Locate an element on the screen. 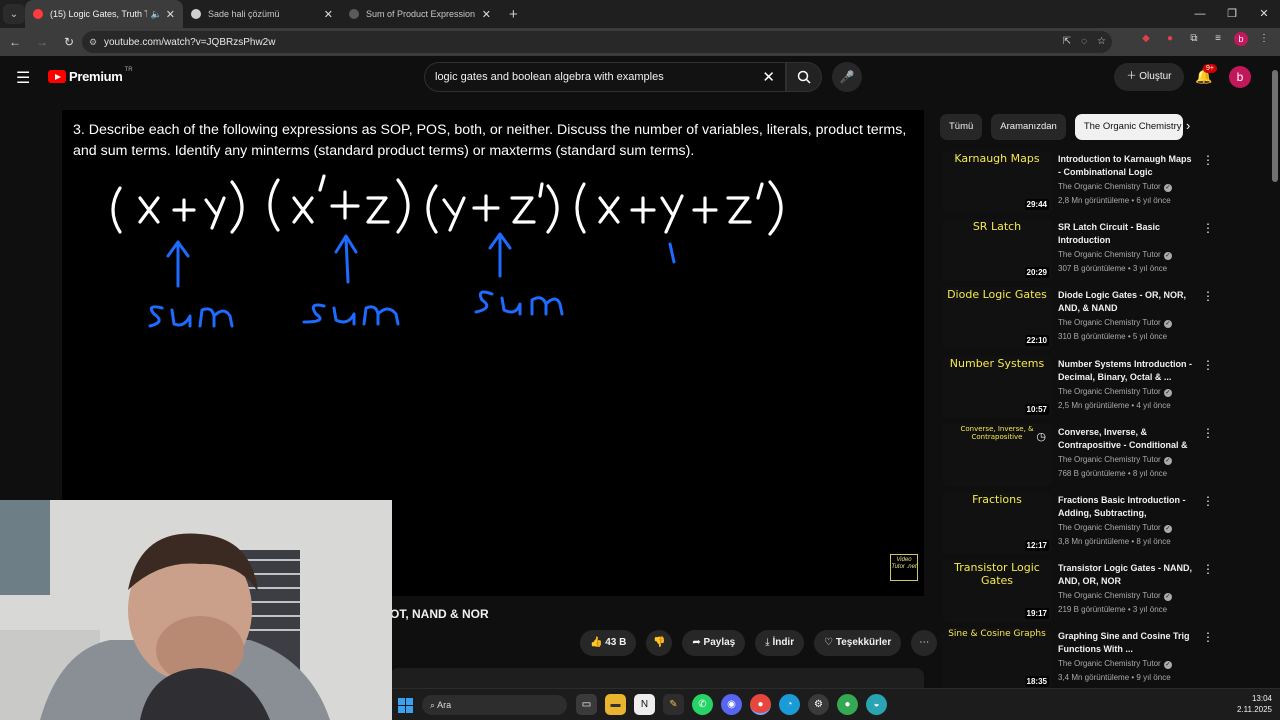  browser-tab-1: (15) Logic Gates, Truth Tables, 🔈 ✕ is located at coordinates (104, 14).